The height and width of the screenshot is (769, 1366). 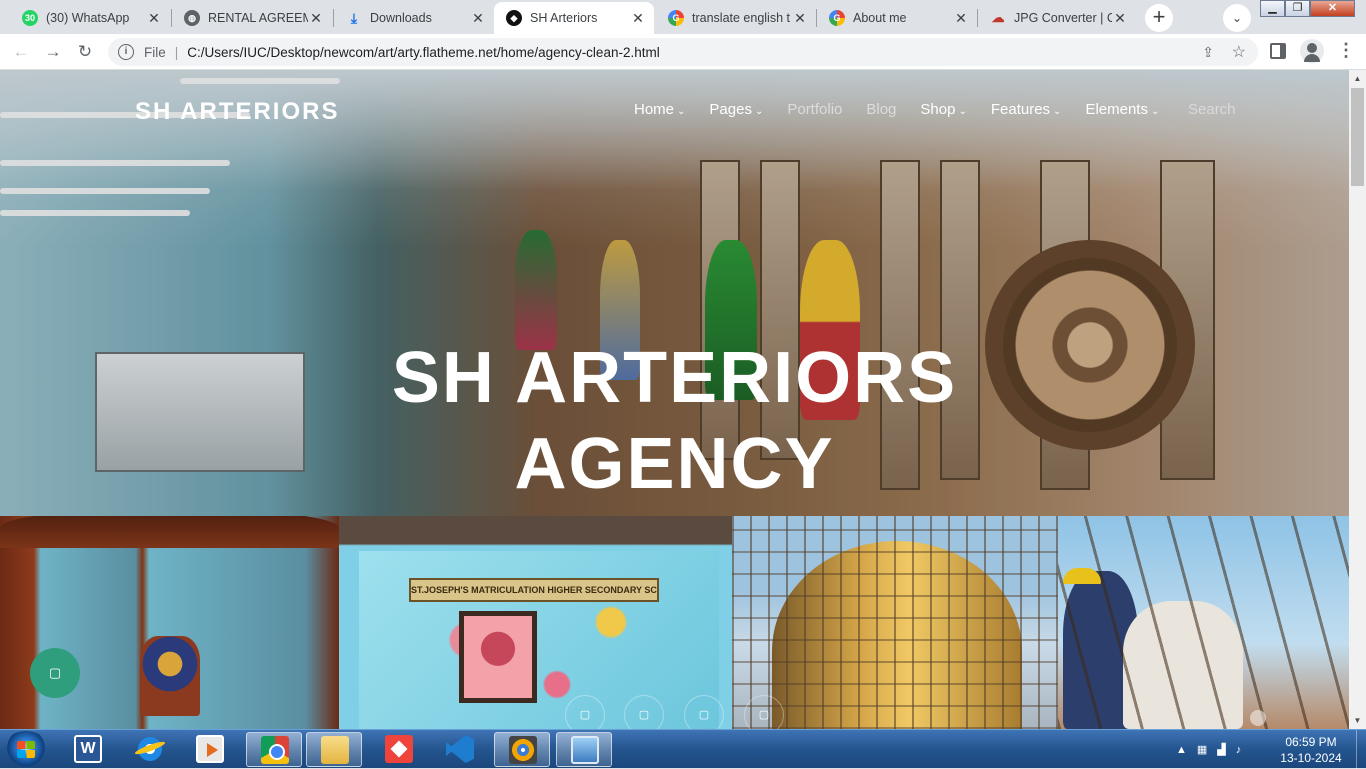 What do you see at coordinates (1116, 109) in the screenshot?
I see `nav-label: Elements` at bounding box center [1116, 109].